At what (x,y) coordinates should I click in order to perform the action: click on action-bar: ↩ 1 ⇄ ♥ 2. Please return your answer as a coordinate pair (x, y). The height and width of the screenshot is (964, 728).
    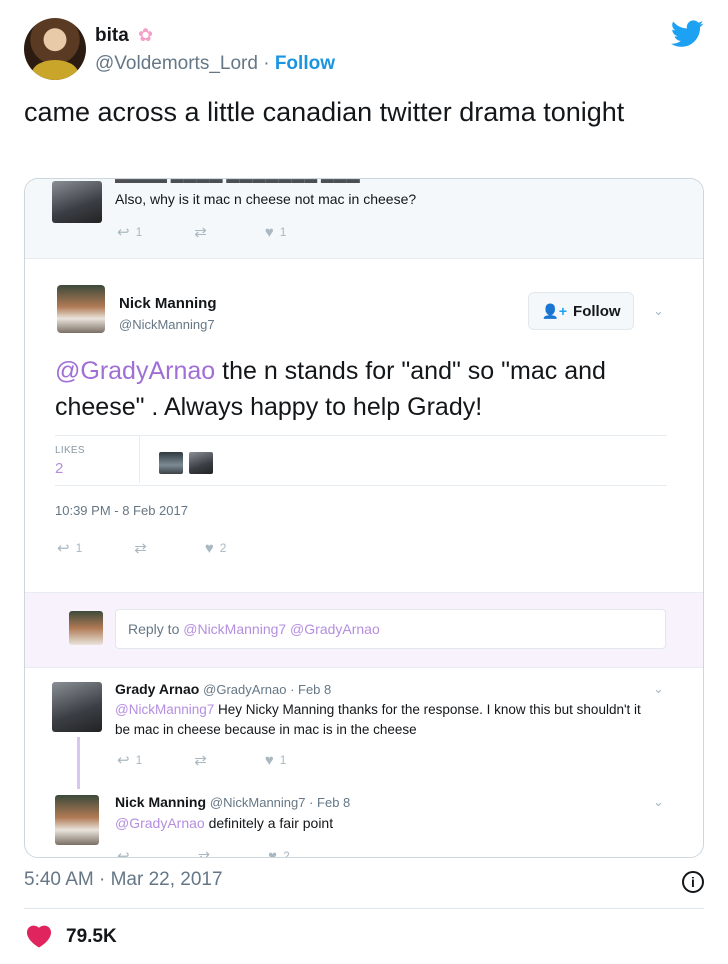
    Looking at the image, I should click on (142, 548).